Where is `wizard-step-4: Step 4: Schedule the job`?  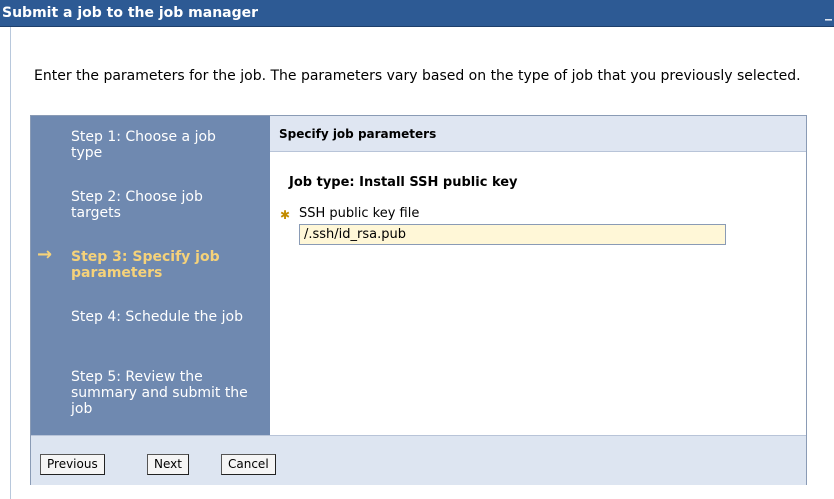 wizard-step-4: Step 4: Schedule the job is located at coordinates (157, 317).